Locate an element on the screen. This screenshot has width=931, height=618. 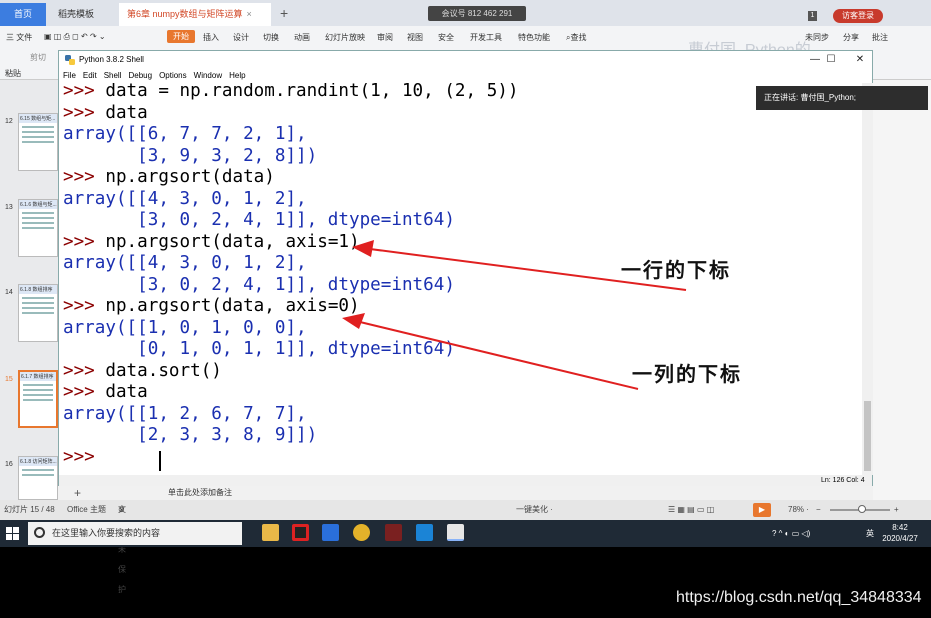
tencent-meeting-icon is located at coordinates (424, 532).